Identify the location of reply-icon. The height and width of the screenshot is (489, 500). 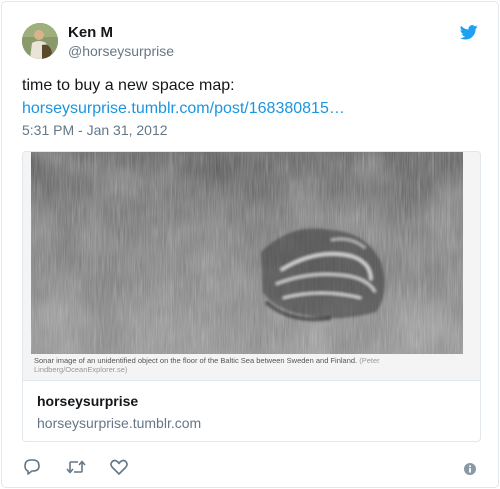
(32, 467).